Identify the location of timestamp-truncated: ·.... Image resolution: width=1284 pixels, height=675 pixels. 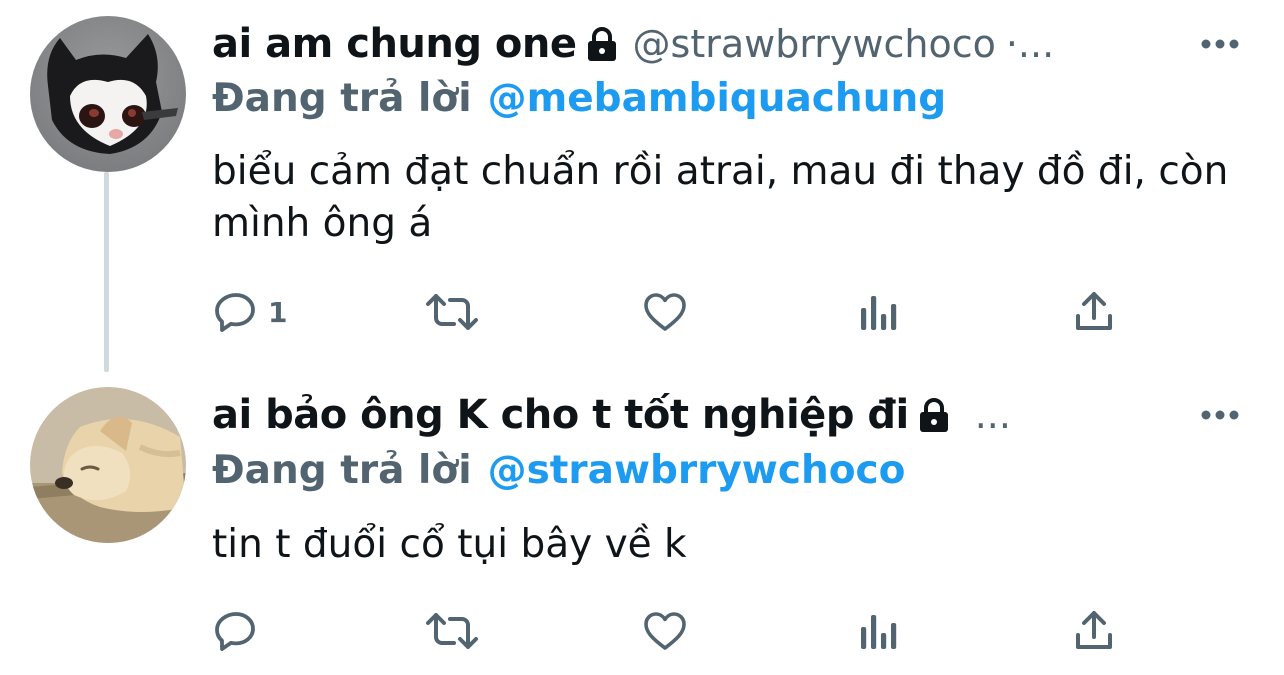
(1030, 44).